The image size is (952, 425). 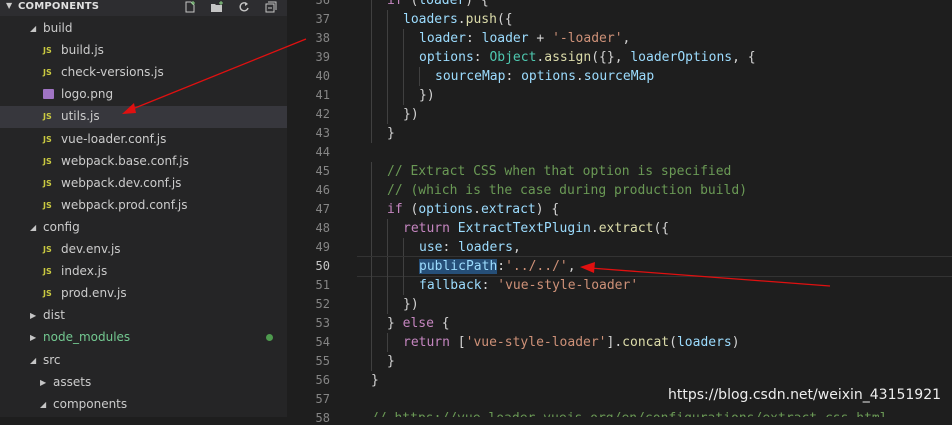 What do you see at coordinates (214, 76) in the screenshot?
I see `annotation-arrow-to-utils` at bounding box center [214, 76].